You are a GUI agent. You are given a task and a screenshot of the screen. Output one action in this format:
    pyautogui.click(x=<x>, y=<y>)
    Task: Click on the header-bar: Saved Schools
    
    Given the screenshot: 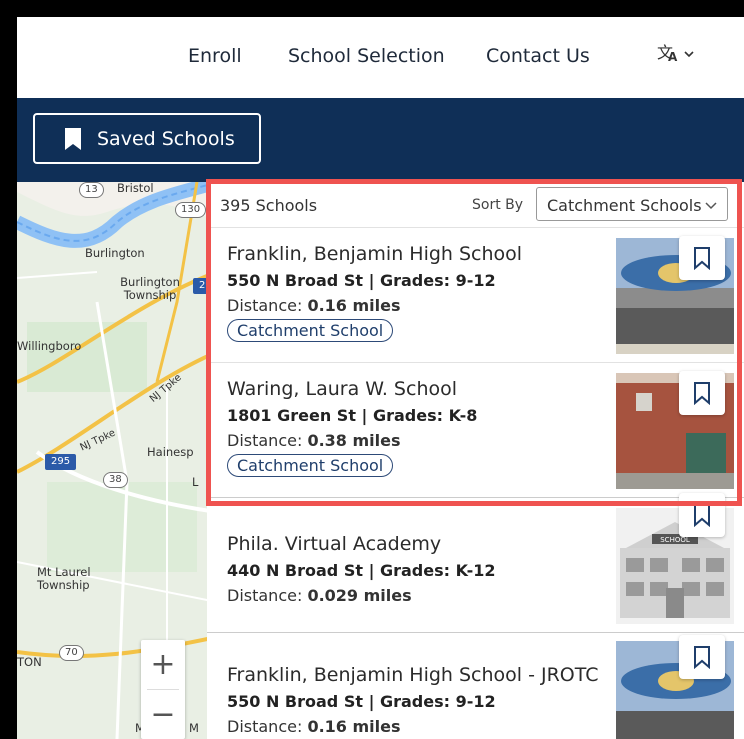 What is the action you would take?
    pyautogui.click(x=380, y=140)
    